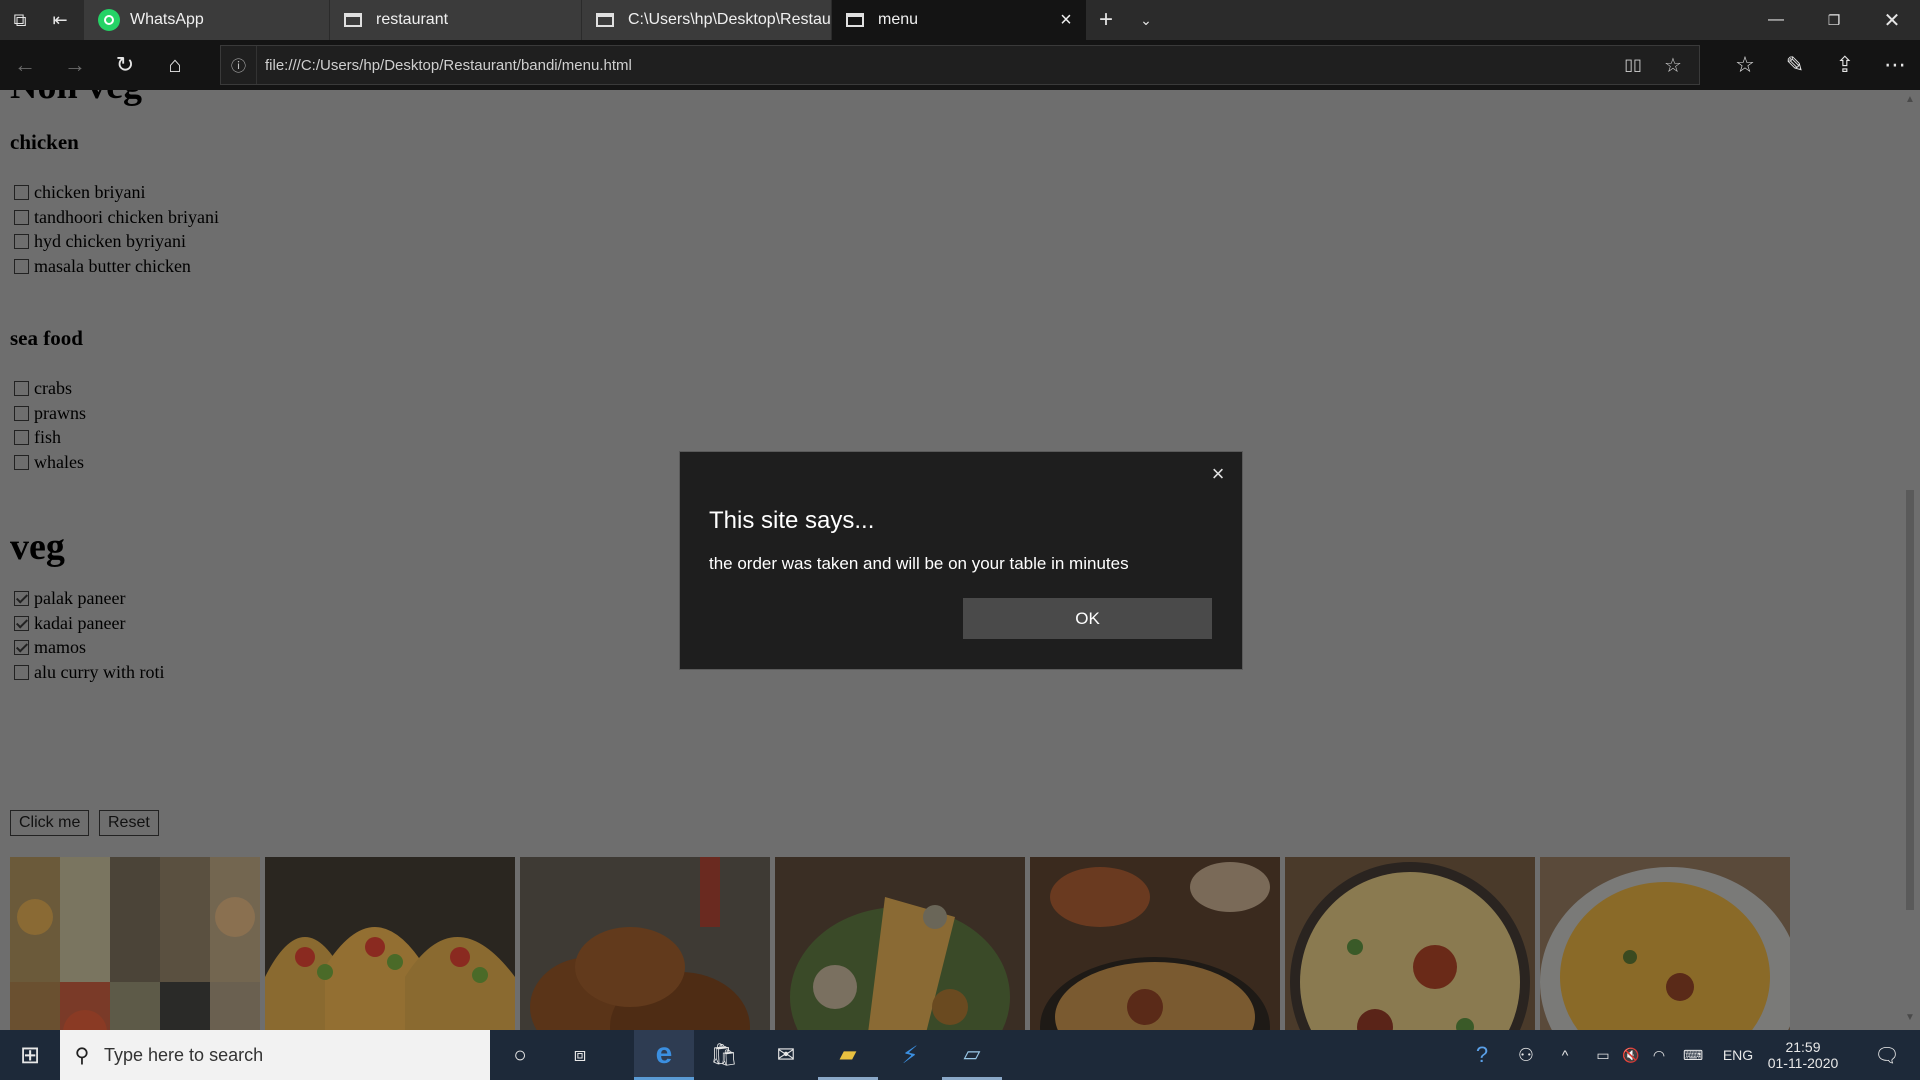 The height and width of the screenshot is (1080, 1920). I want to click on clock: 21:59 01-11-2020, so click(1803, 1055).